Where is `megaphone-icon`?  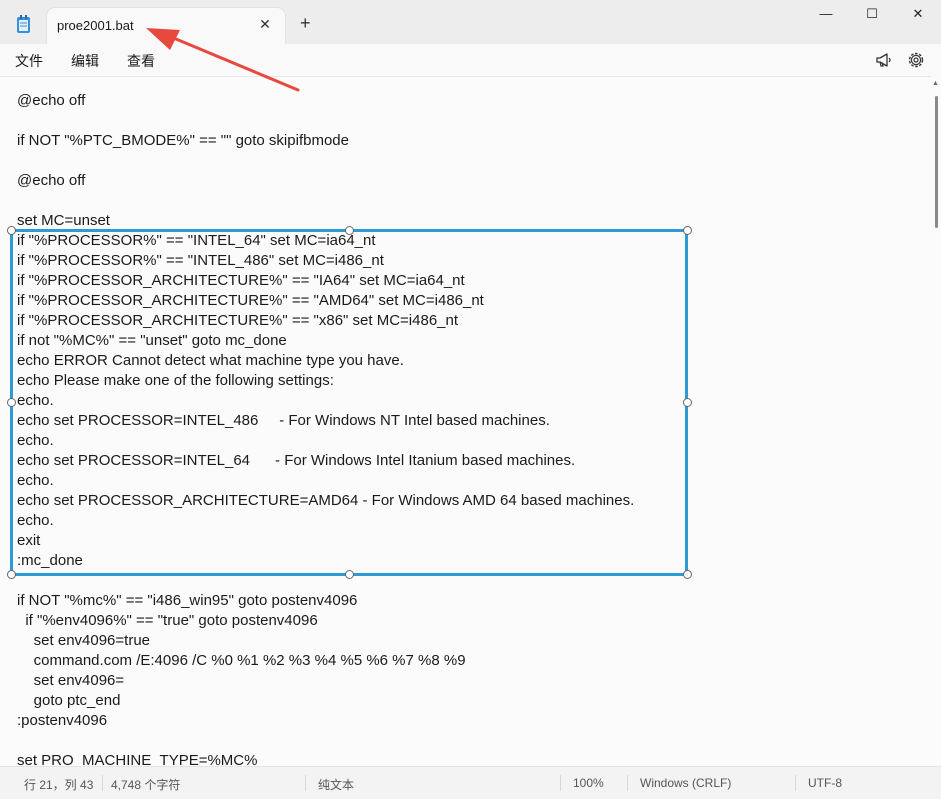
megaphone-icon is located at coordinates (884, 60).